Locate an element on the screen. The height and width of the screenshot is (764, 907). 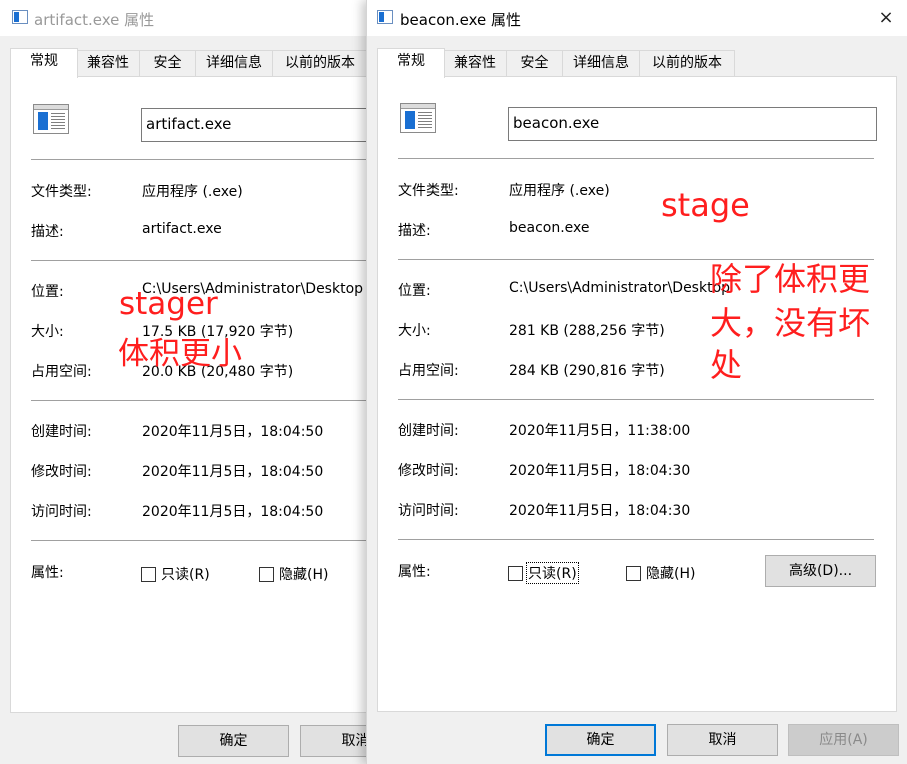
accessed-value: 2020年11月5日，18:04:50 is located at coordinates (233, 512).